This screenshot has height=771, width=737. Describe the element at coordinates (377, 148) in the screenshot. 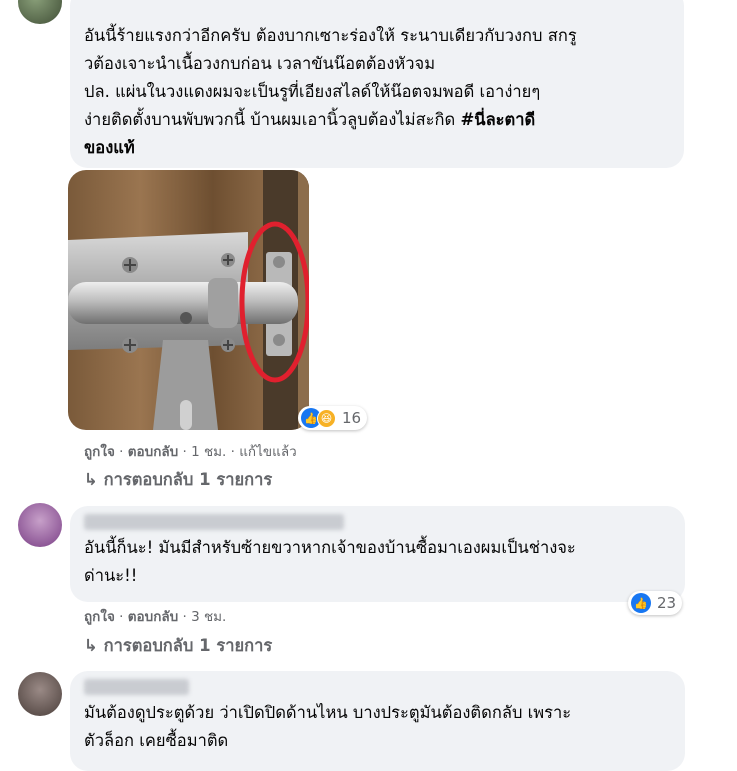

I see `hashtag-link-cont: ของแท้` at that location.